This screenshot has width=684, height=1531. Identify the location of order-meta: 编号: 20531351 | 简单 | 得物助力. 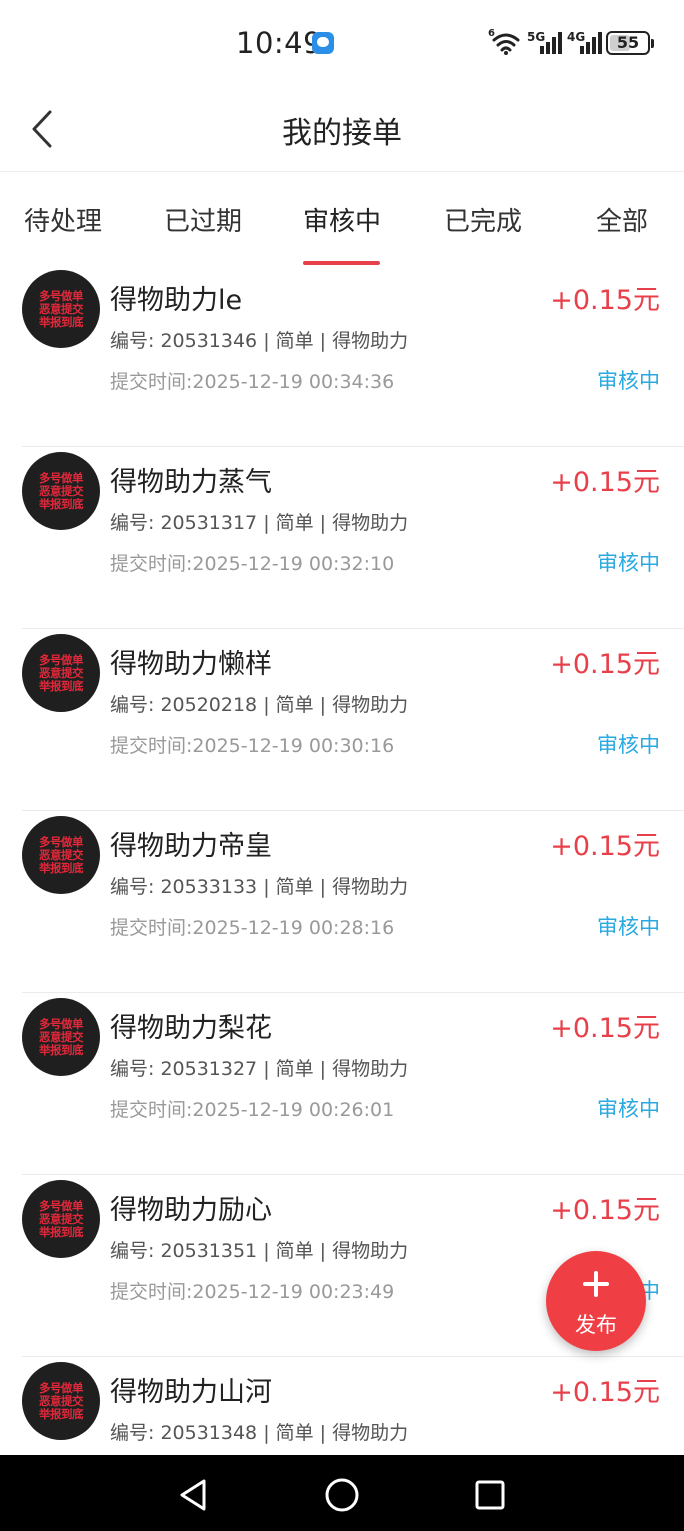
(259, 1251).